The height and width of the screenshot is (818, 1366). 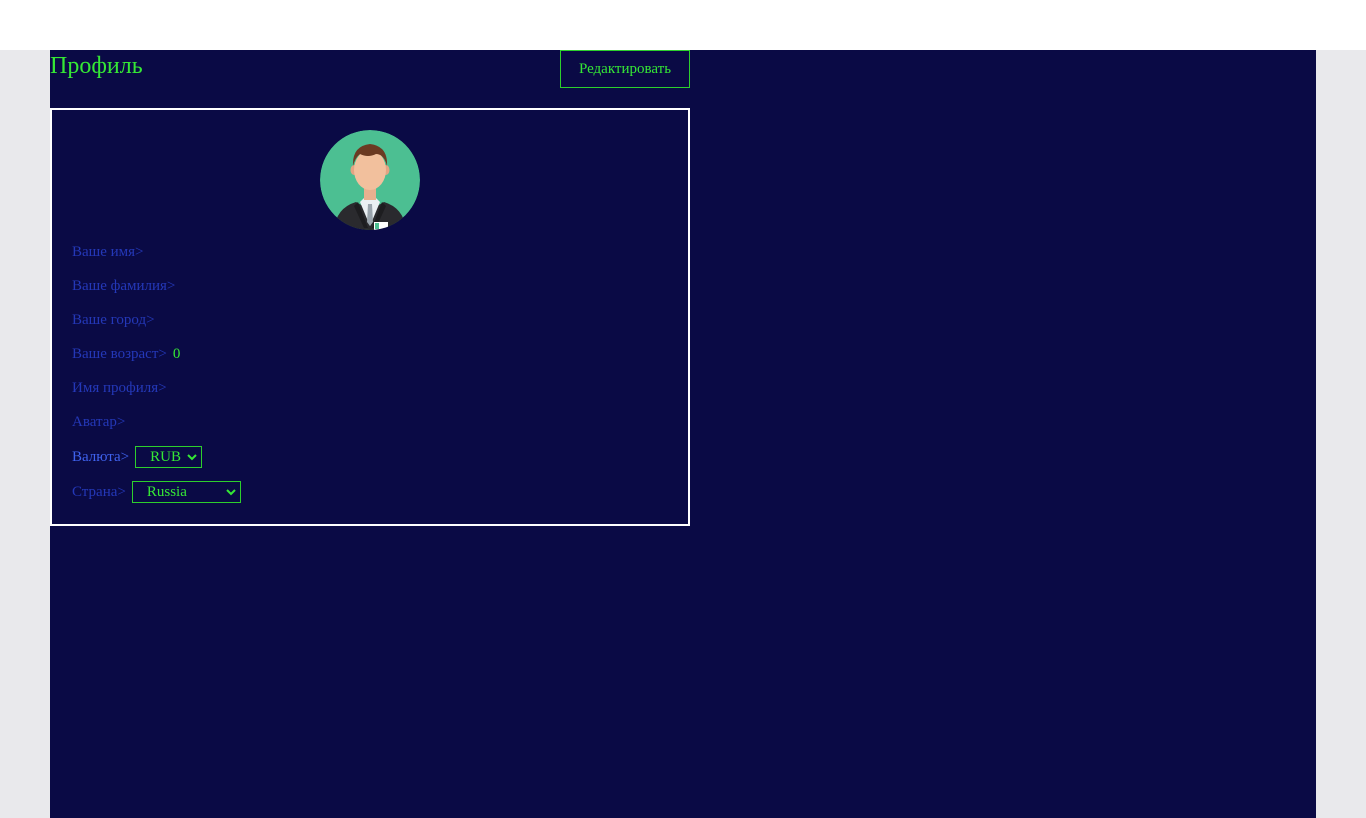 I want to click on profile-name-row: Имя профиля>, so click(x=119, y=388).